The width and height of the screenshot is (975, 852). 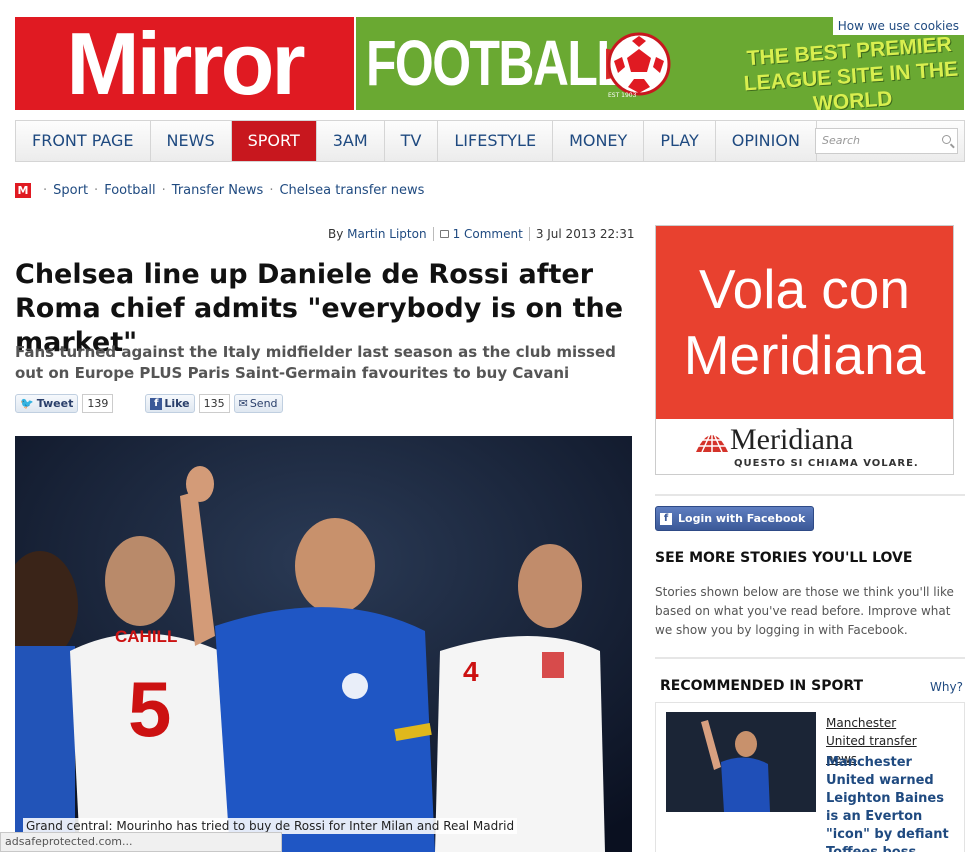 I want to click on byline-prefix: By, so click(x=336, y=234).